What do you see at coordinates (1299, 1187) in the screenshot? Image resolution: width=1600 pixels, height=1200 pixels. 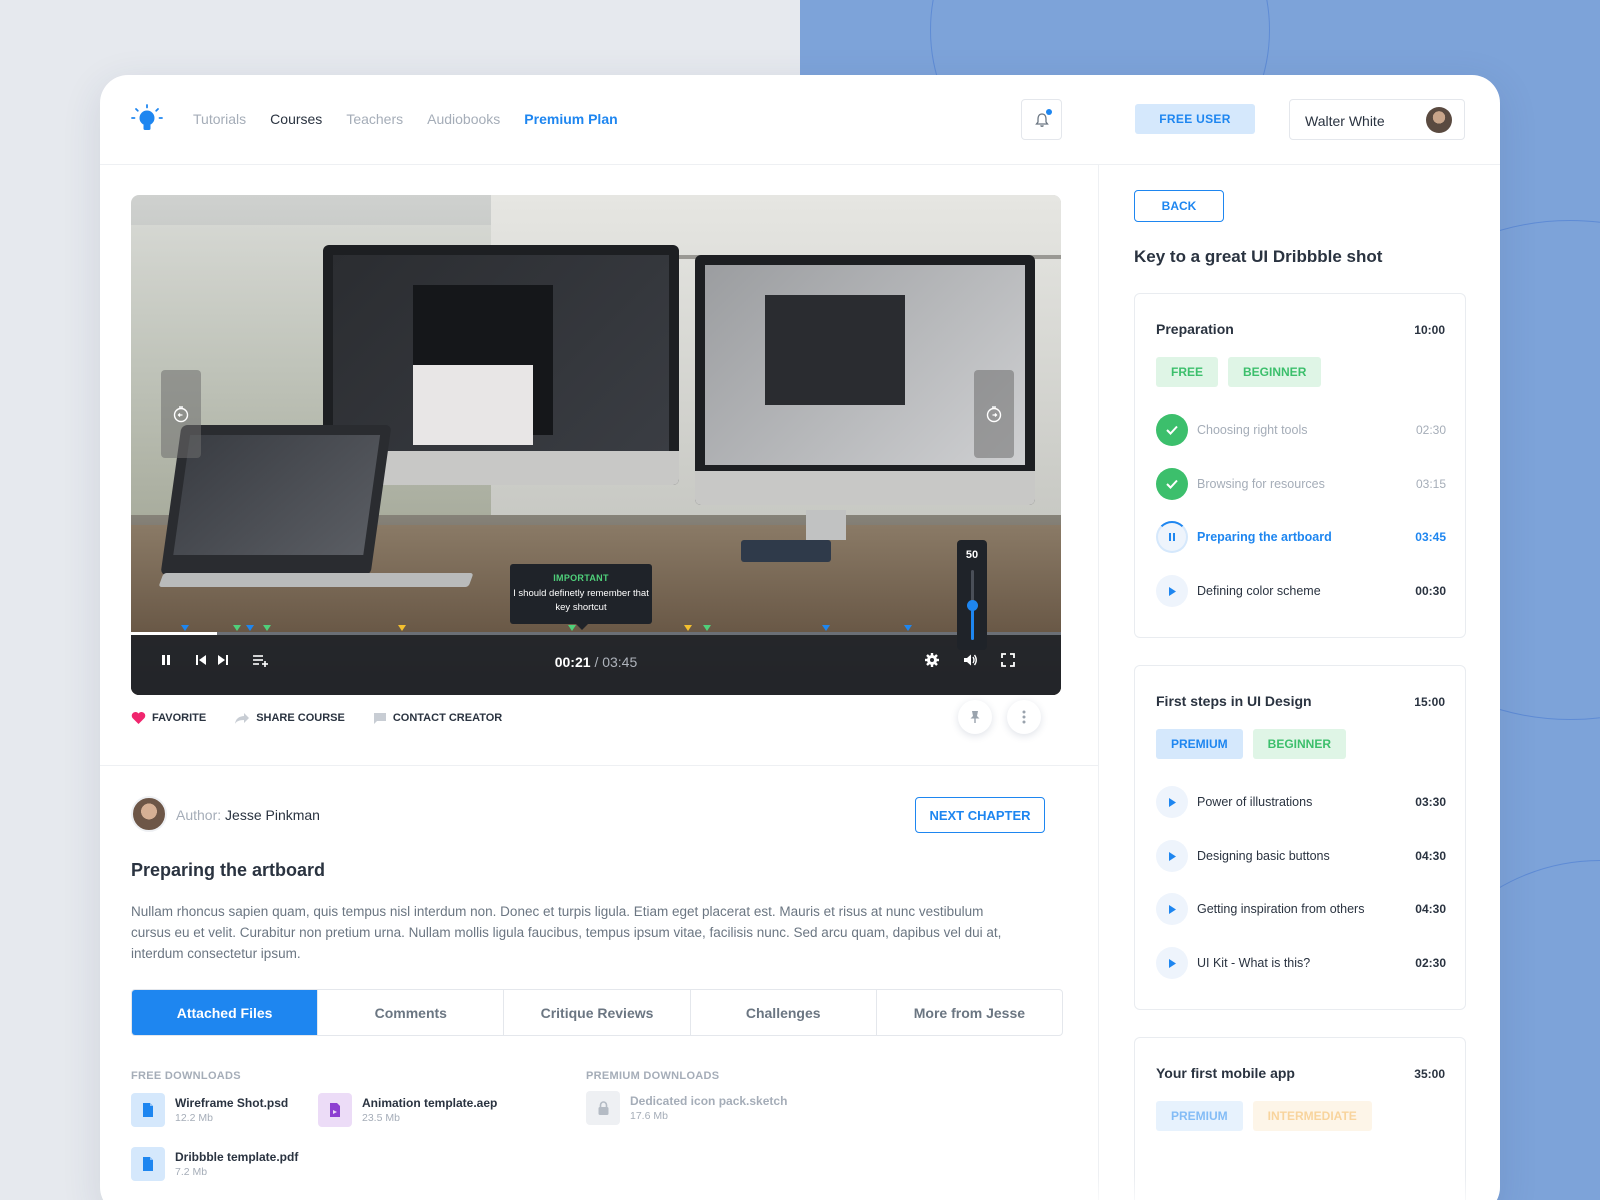 I see `scroll-fade` at bounding box center [1299, 1187].